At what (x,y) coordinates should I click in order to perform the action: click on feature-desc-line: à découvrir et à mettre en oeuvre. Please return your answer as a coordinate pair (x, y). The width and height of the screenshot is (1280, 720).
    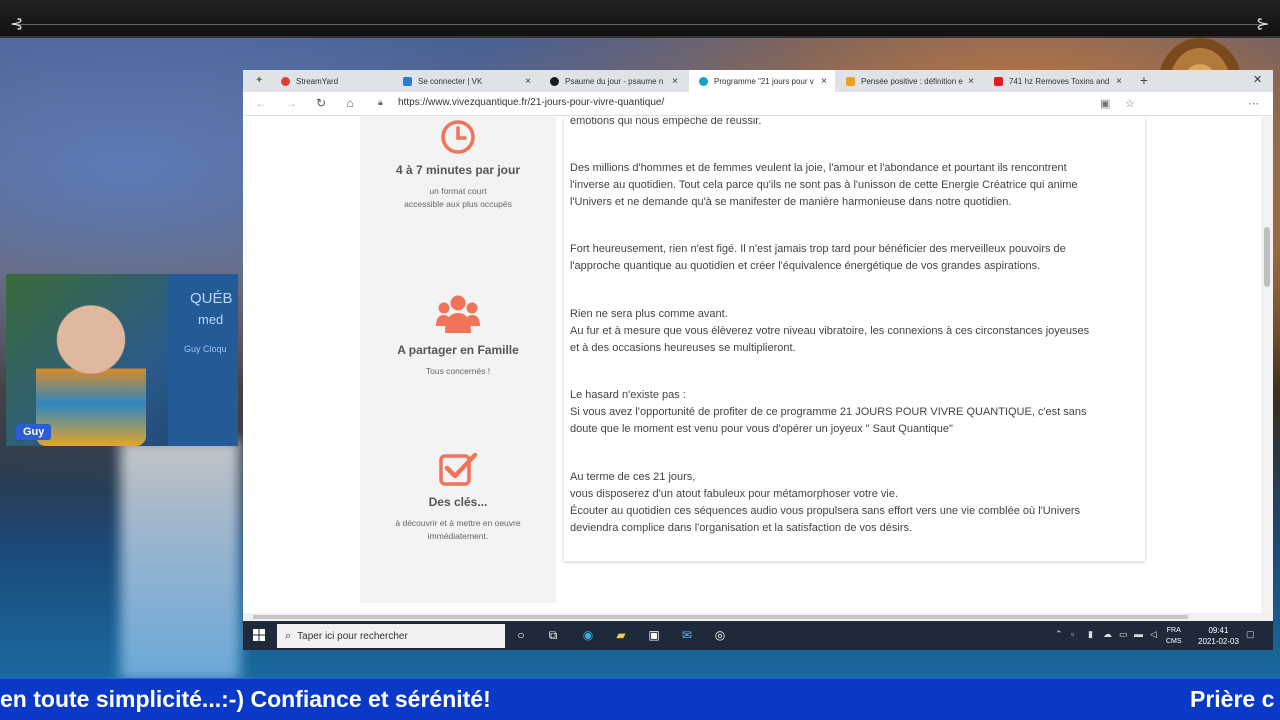
    Looking at the image, I should click on (458, 523).